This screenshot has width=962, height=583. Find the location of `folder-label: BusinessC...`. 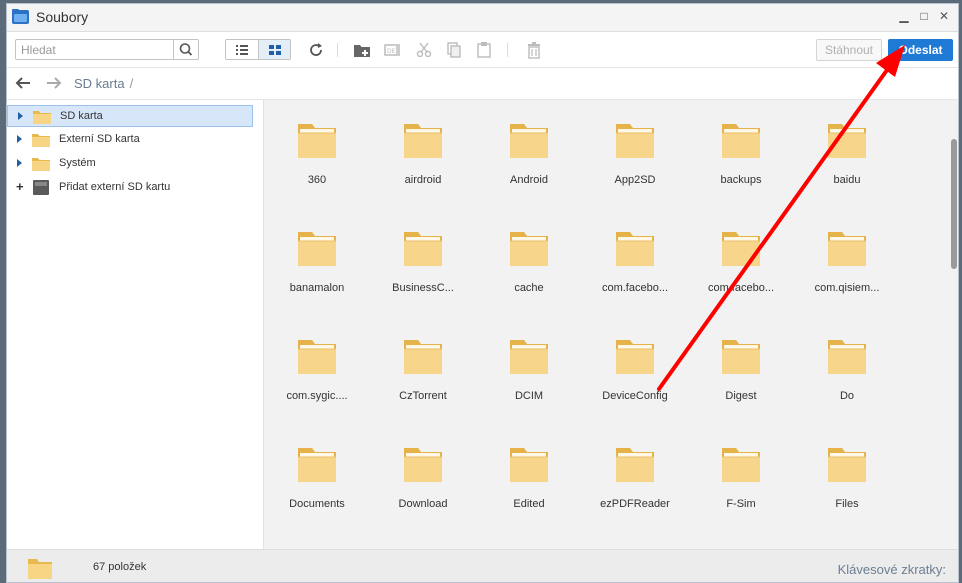

folder-label: BusinessC... is located at coordinates (423, 288).